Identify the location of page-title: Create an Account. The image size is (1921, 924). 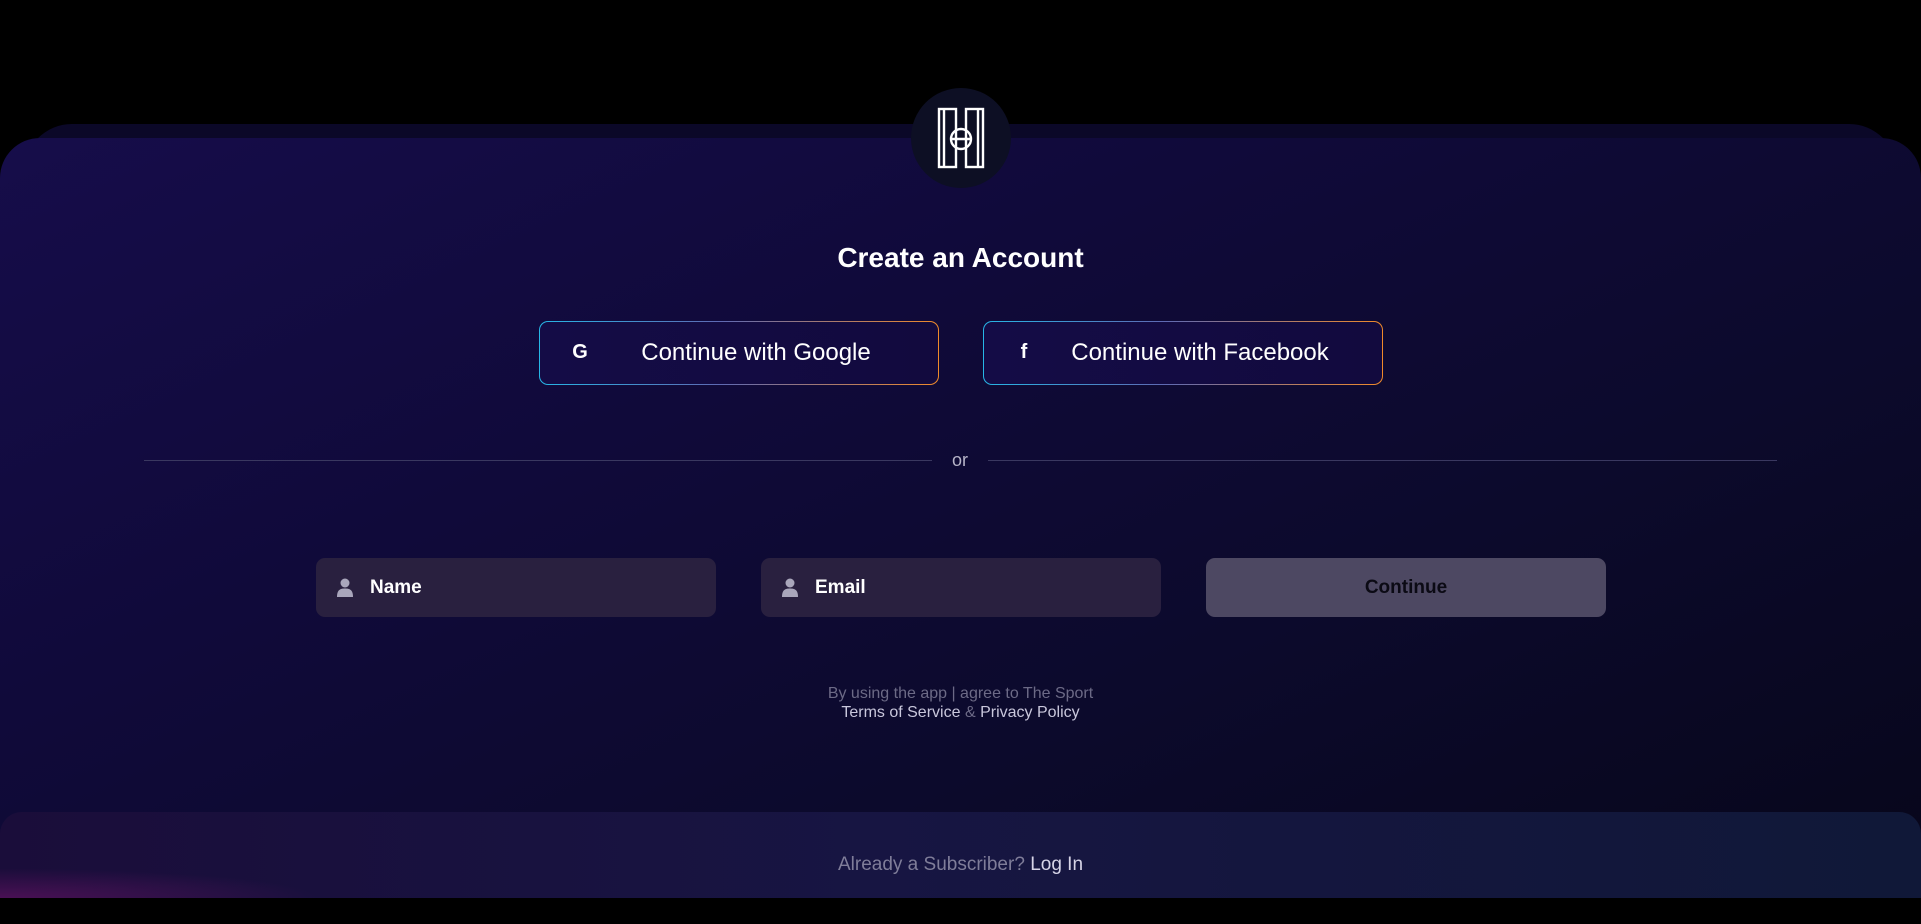
(960, 257).